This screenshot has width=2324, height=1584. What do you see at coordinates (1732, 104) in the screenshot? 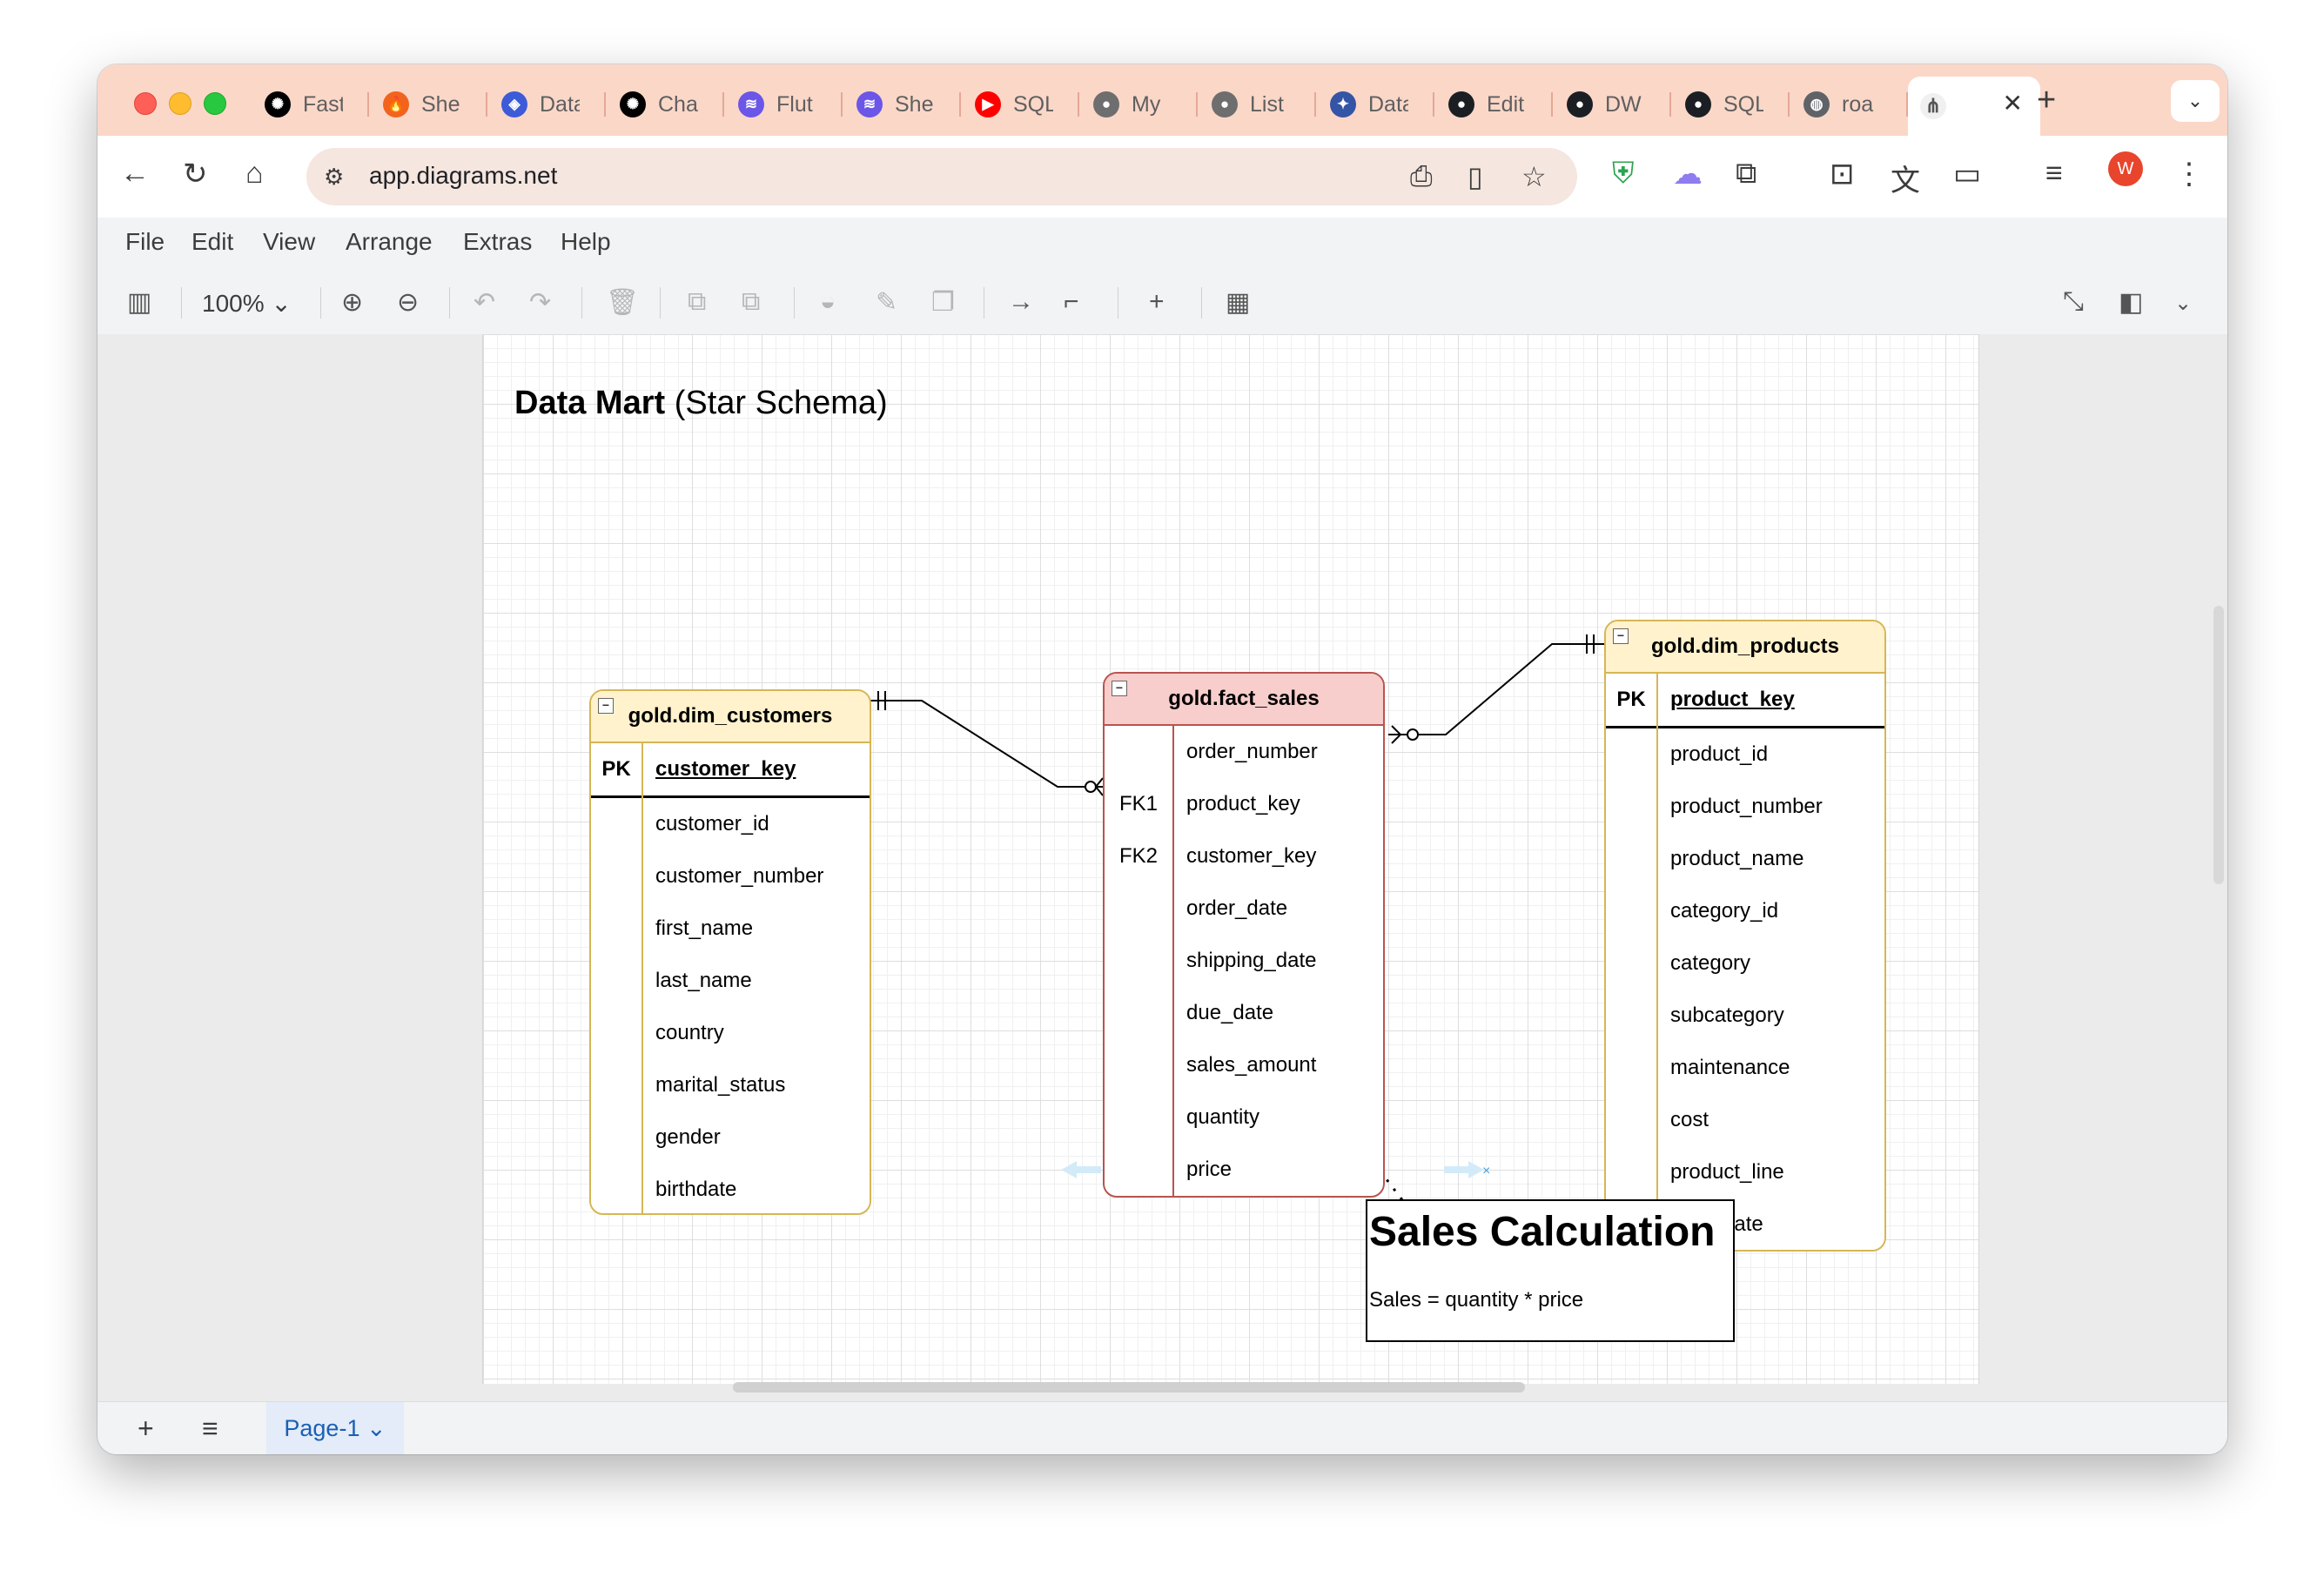
I see `browser-tab: ● SQL` at bounding box center [1732, 104].